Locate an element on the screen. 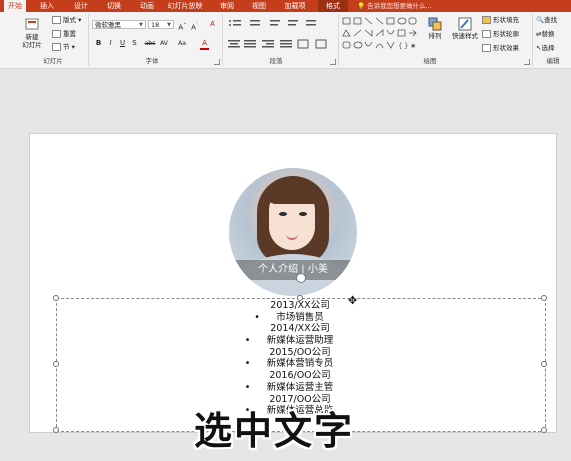 The height and width of the screenshot is (461, 571). editing-group-label: 编辑 is located at coordinates (553, 61).